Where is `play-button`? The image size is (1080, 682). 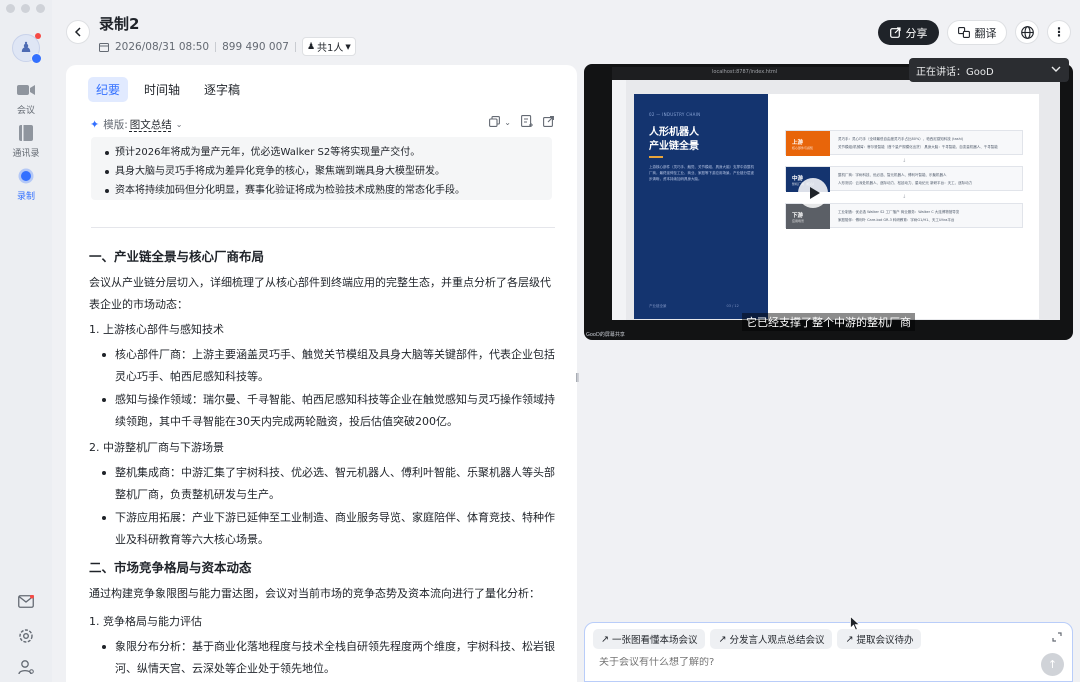
play-button is located at coordinates (813, 193).